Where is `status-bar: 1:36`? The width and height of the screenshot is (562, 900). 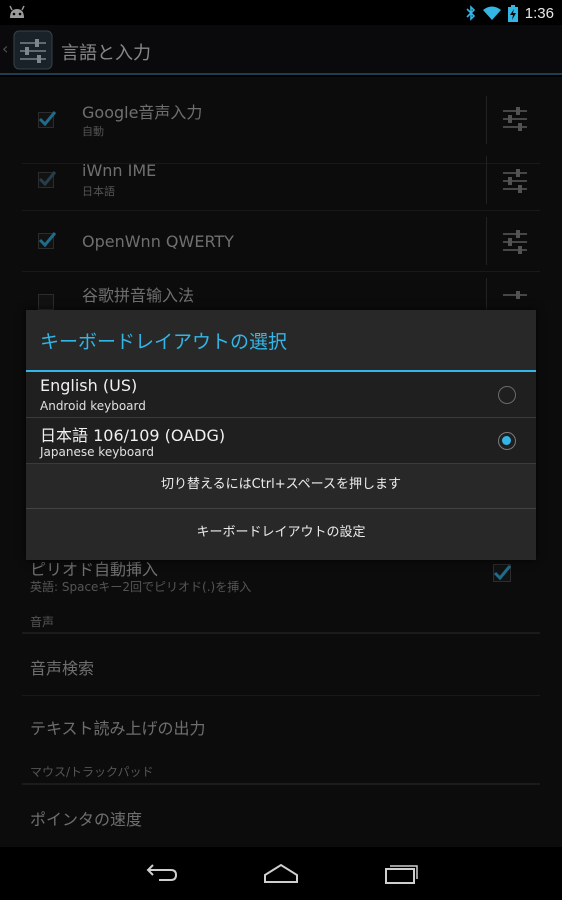
status-bar: 1:36 is located at coordinates (281, 12).